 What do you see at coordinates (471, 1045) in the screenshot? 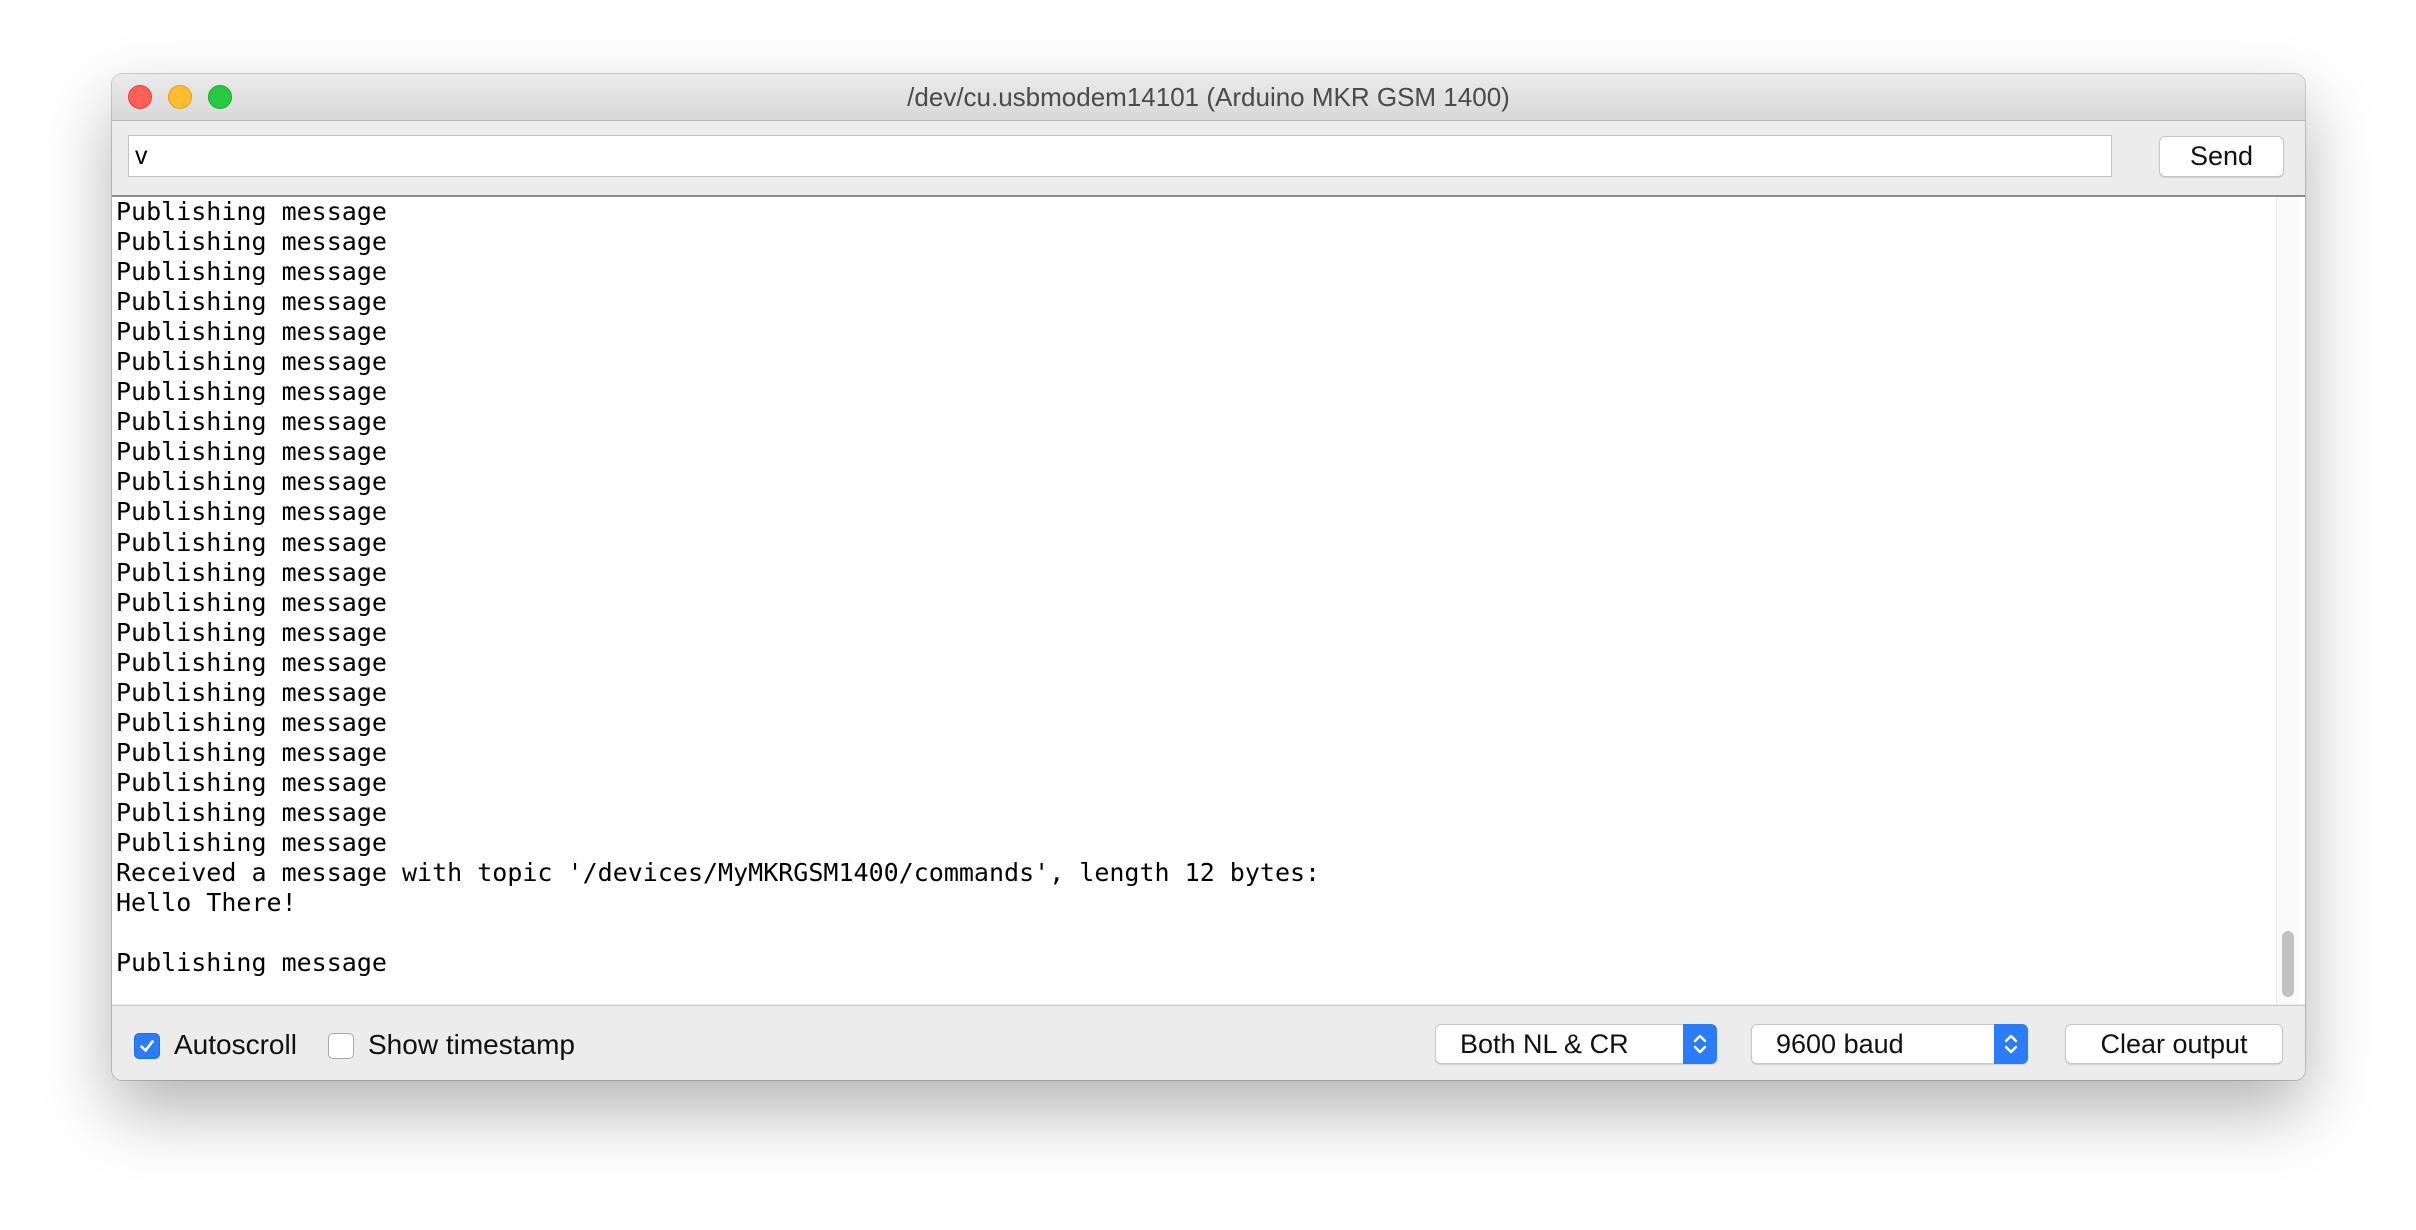
I see `show-timestamp-label: Show timestamp` at bounding box center [471, 1045].